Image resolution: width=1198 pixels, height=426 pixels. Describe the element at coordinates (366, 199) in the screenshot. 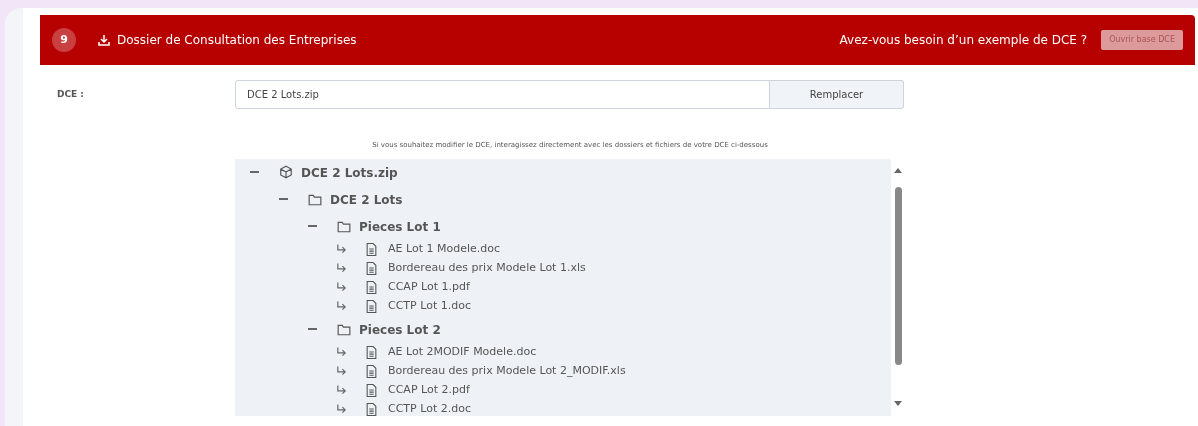

I see `folder-name: DCE 2 Lots` at that location.